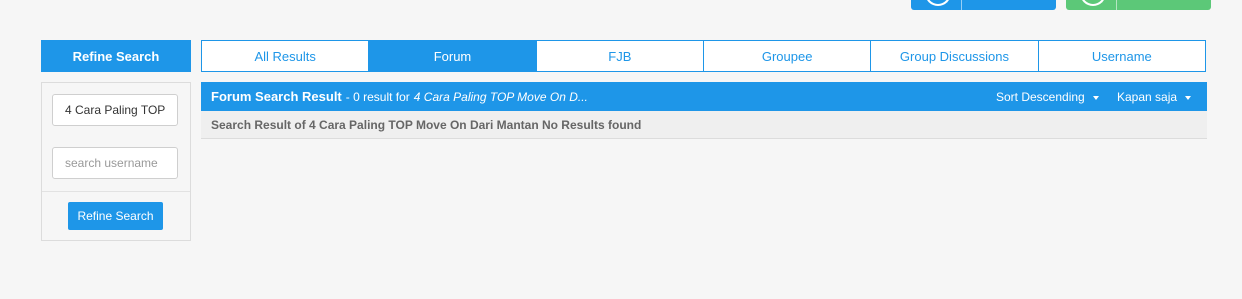 This screenshot has width=1242, height=299. I want to click on tab-group-discussions: Group Discussions, so click(955, 56).